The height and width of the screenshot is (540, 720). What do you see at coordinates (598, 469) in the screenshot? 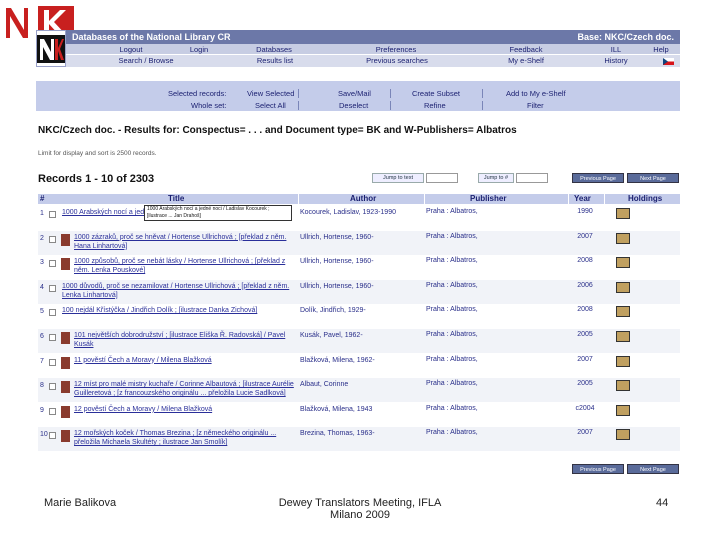
I see `previous-page-button-bottom: Previous Page` at bounding box center [598, 469].